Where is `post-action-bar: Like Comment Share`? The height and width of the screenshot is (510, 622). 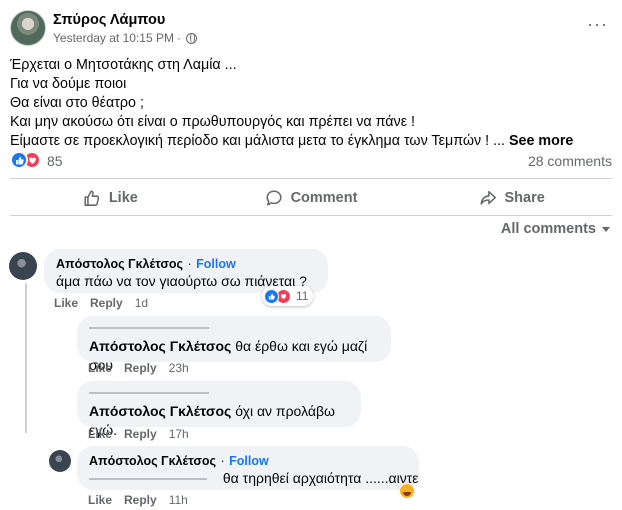
post-action-bar: Like Comment Share is located at coordinates (311, 198).